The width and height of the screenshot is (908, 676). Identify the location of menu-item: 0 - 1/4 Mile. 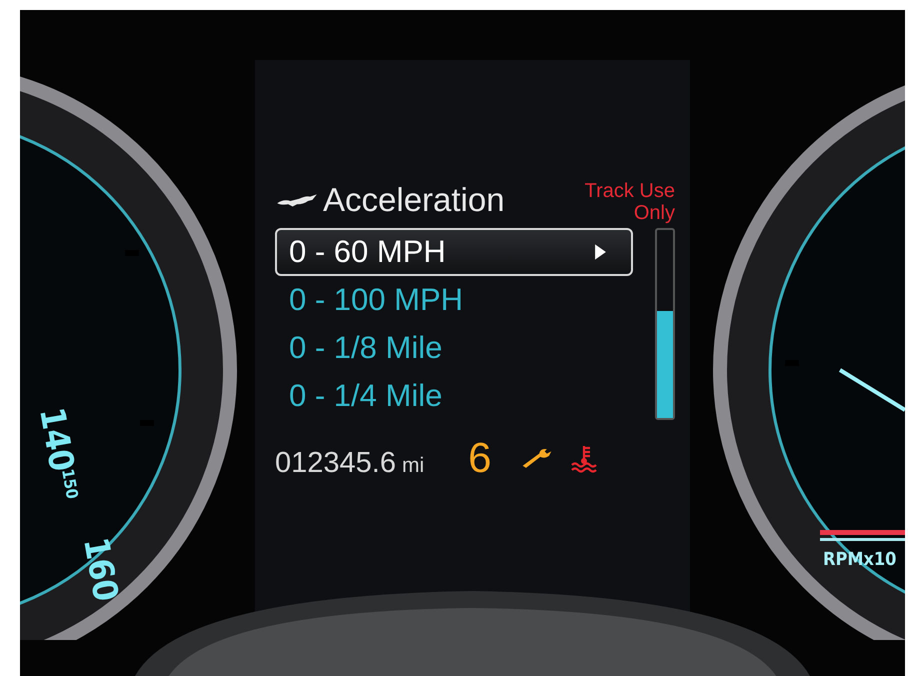
(454, 396).